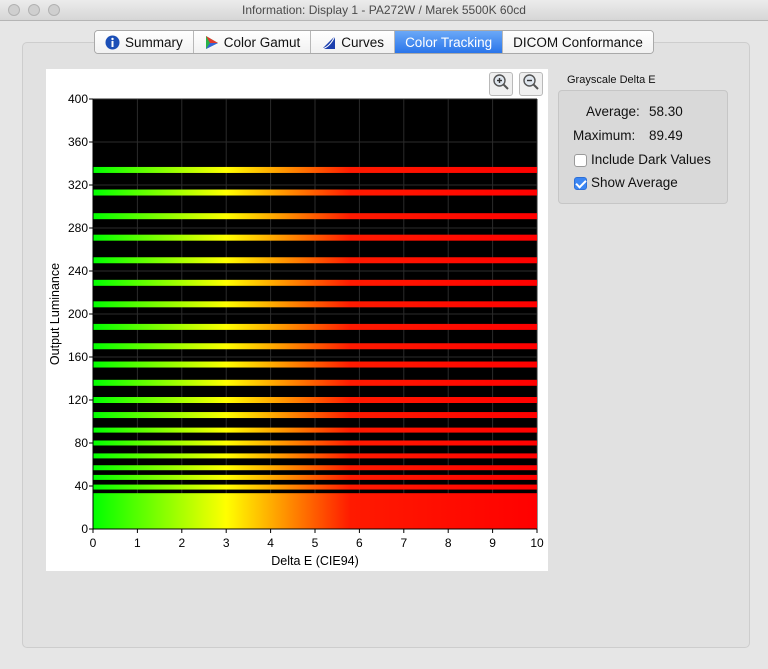 Image resolution: width=768 pixels, height=669 pixels. I want to click on tab-curves: Curves, so click(353, 42).